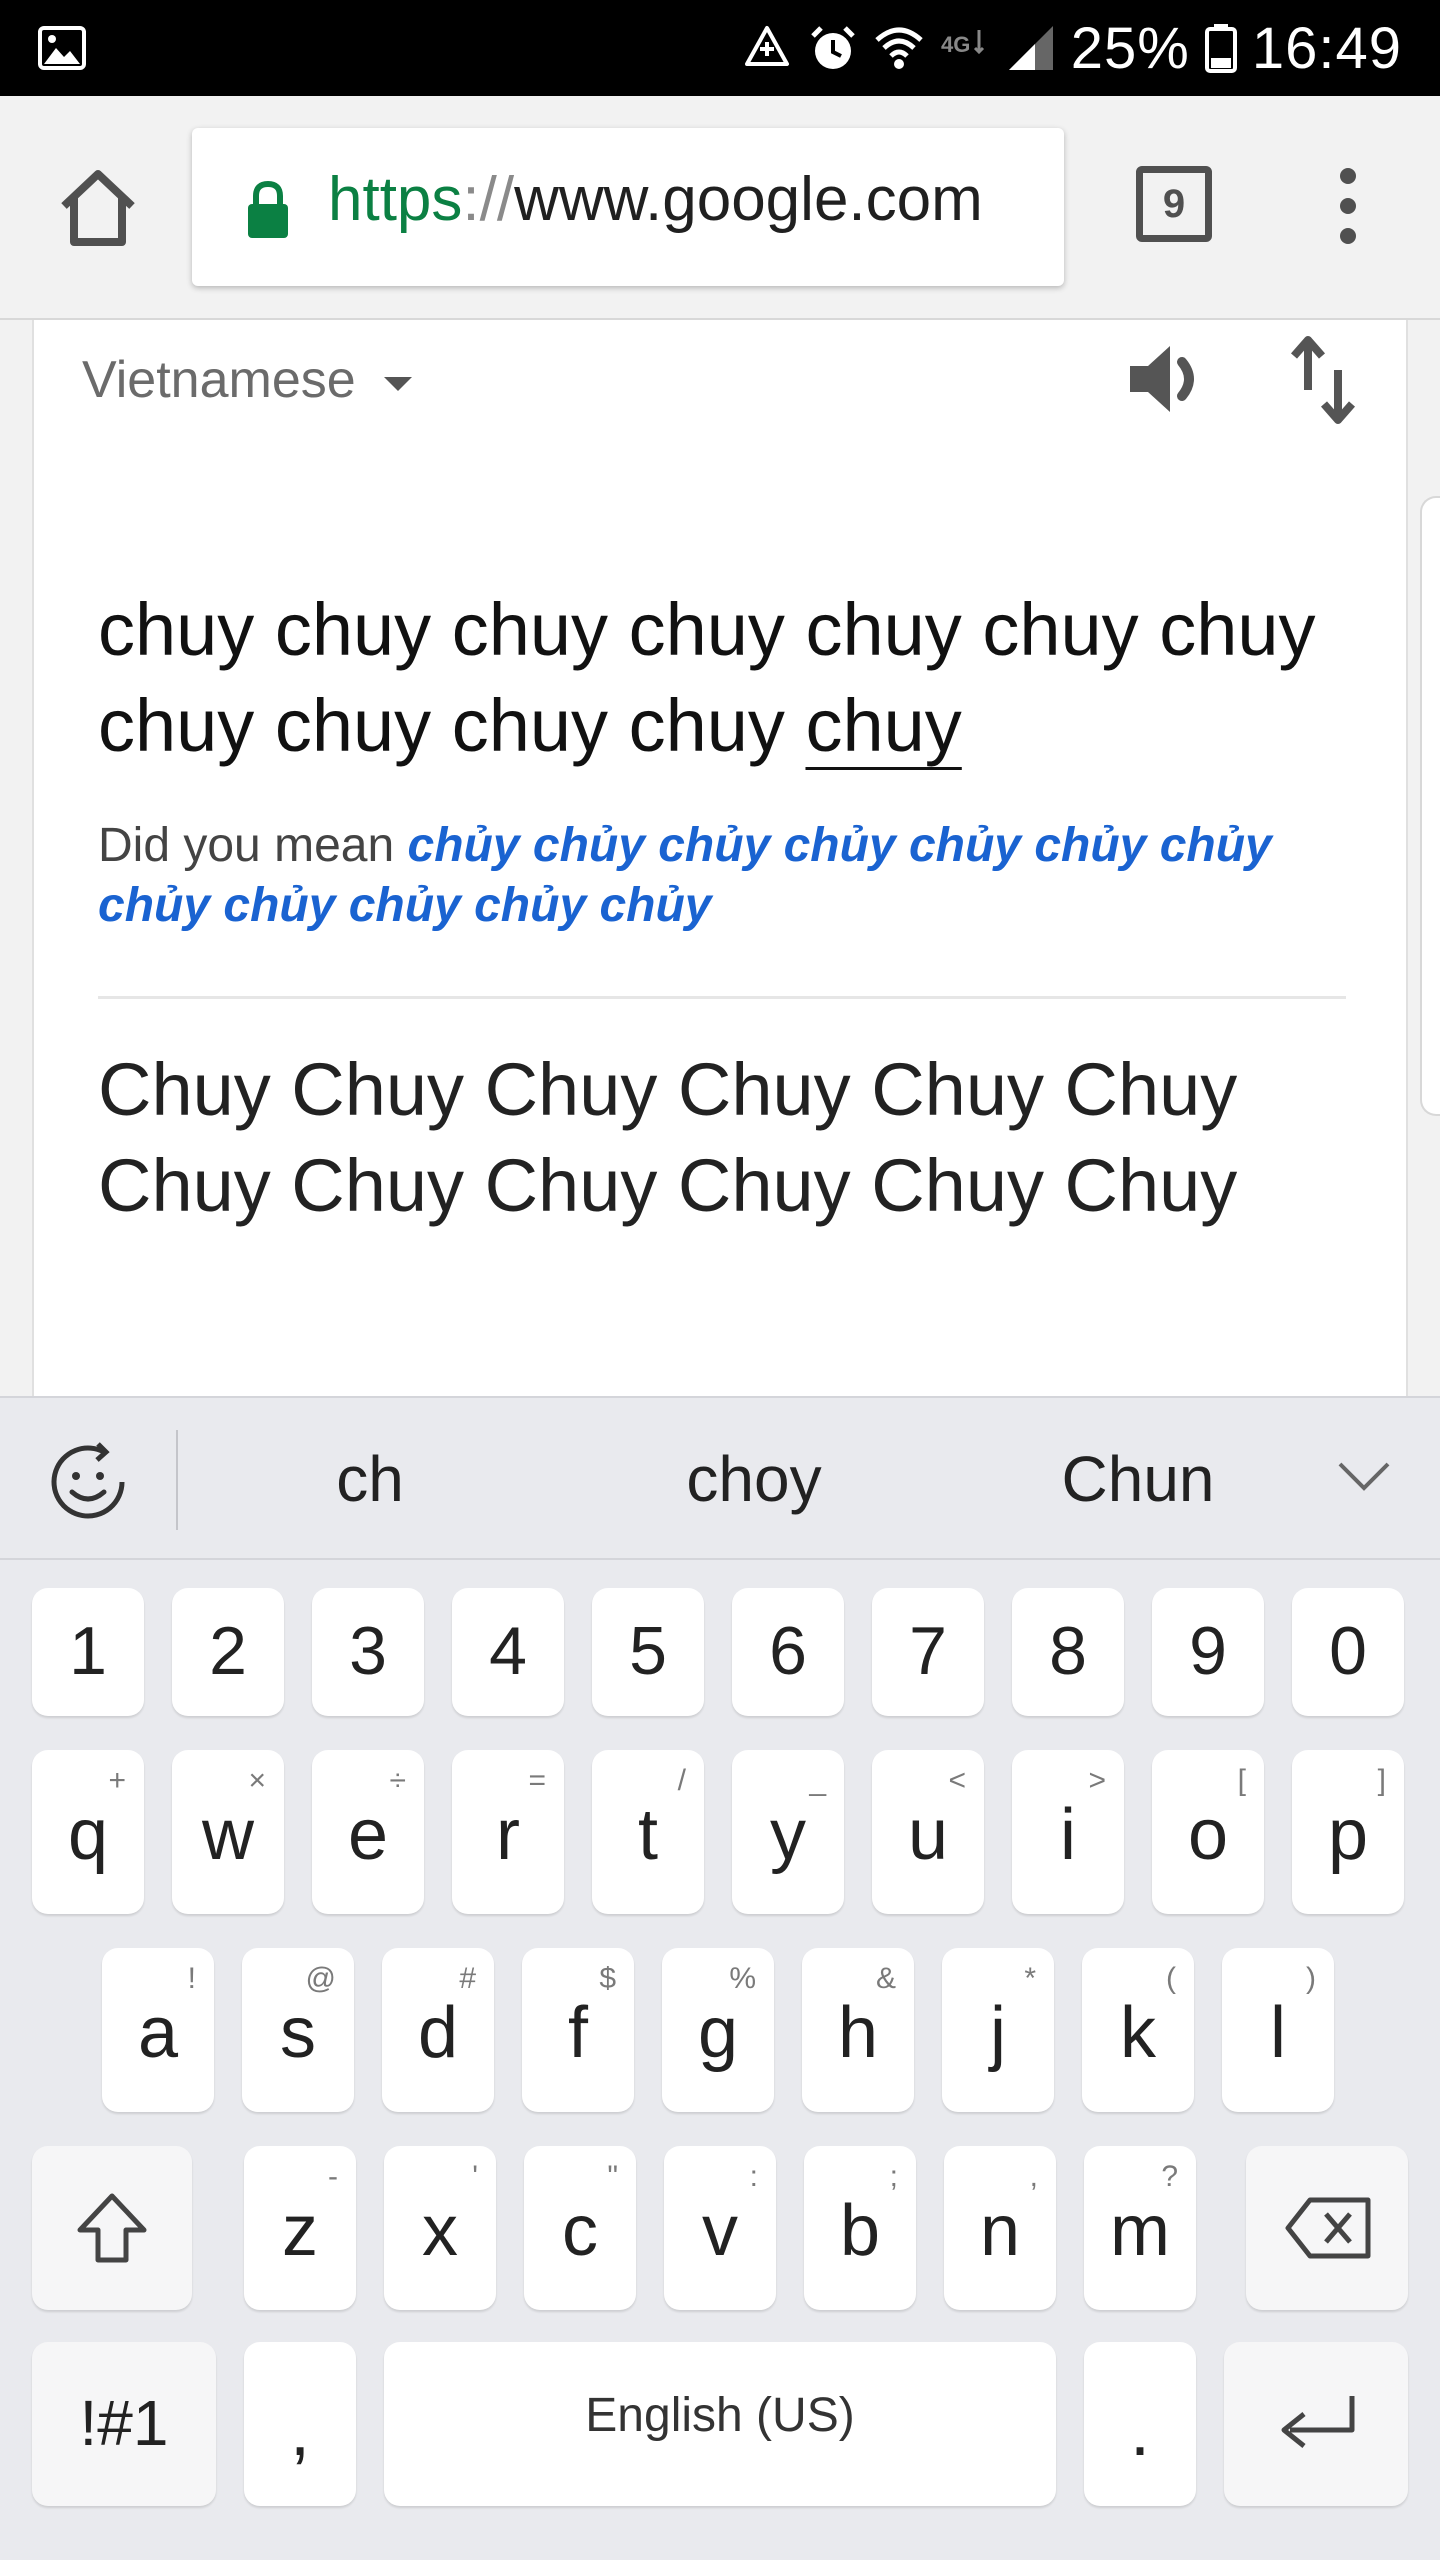 This screenshot has width=1440, height=2560. Describe the element at coordinates (300, 2228) in the screenshot. I see `key-z: -z` at that location.